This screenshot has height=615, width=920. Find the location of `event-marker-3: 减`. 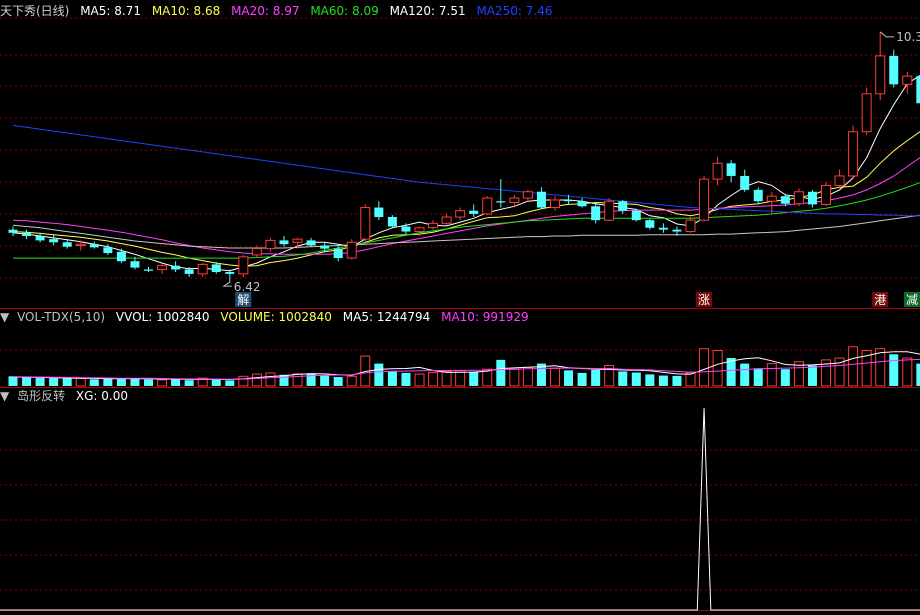

event-marker-3: 减 is located at coordinates (912, 300).